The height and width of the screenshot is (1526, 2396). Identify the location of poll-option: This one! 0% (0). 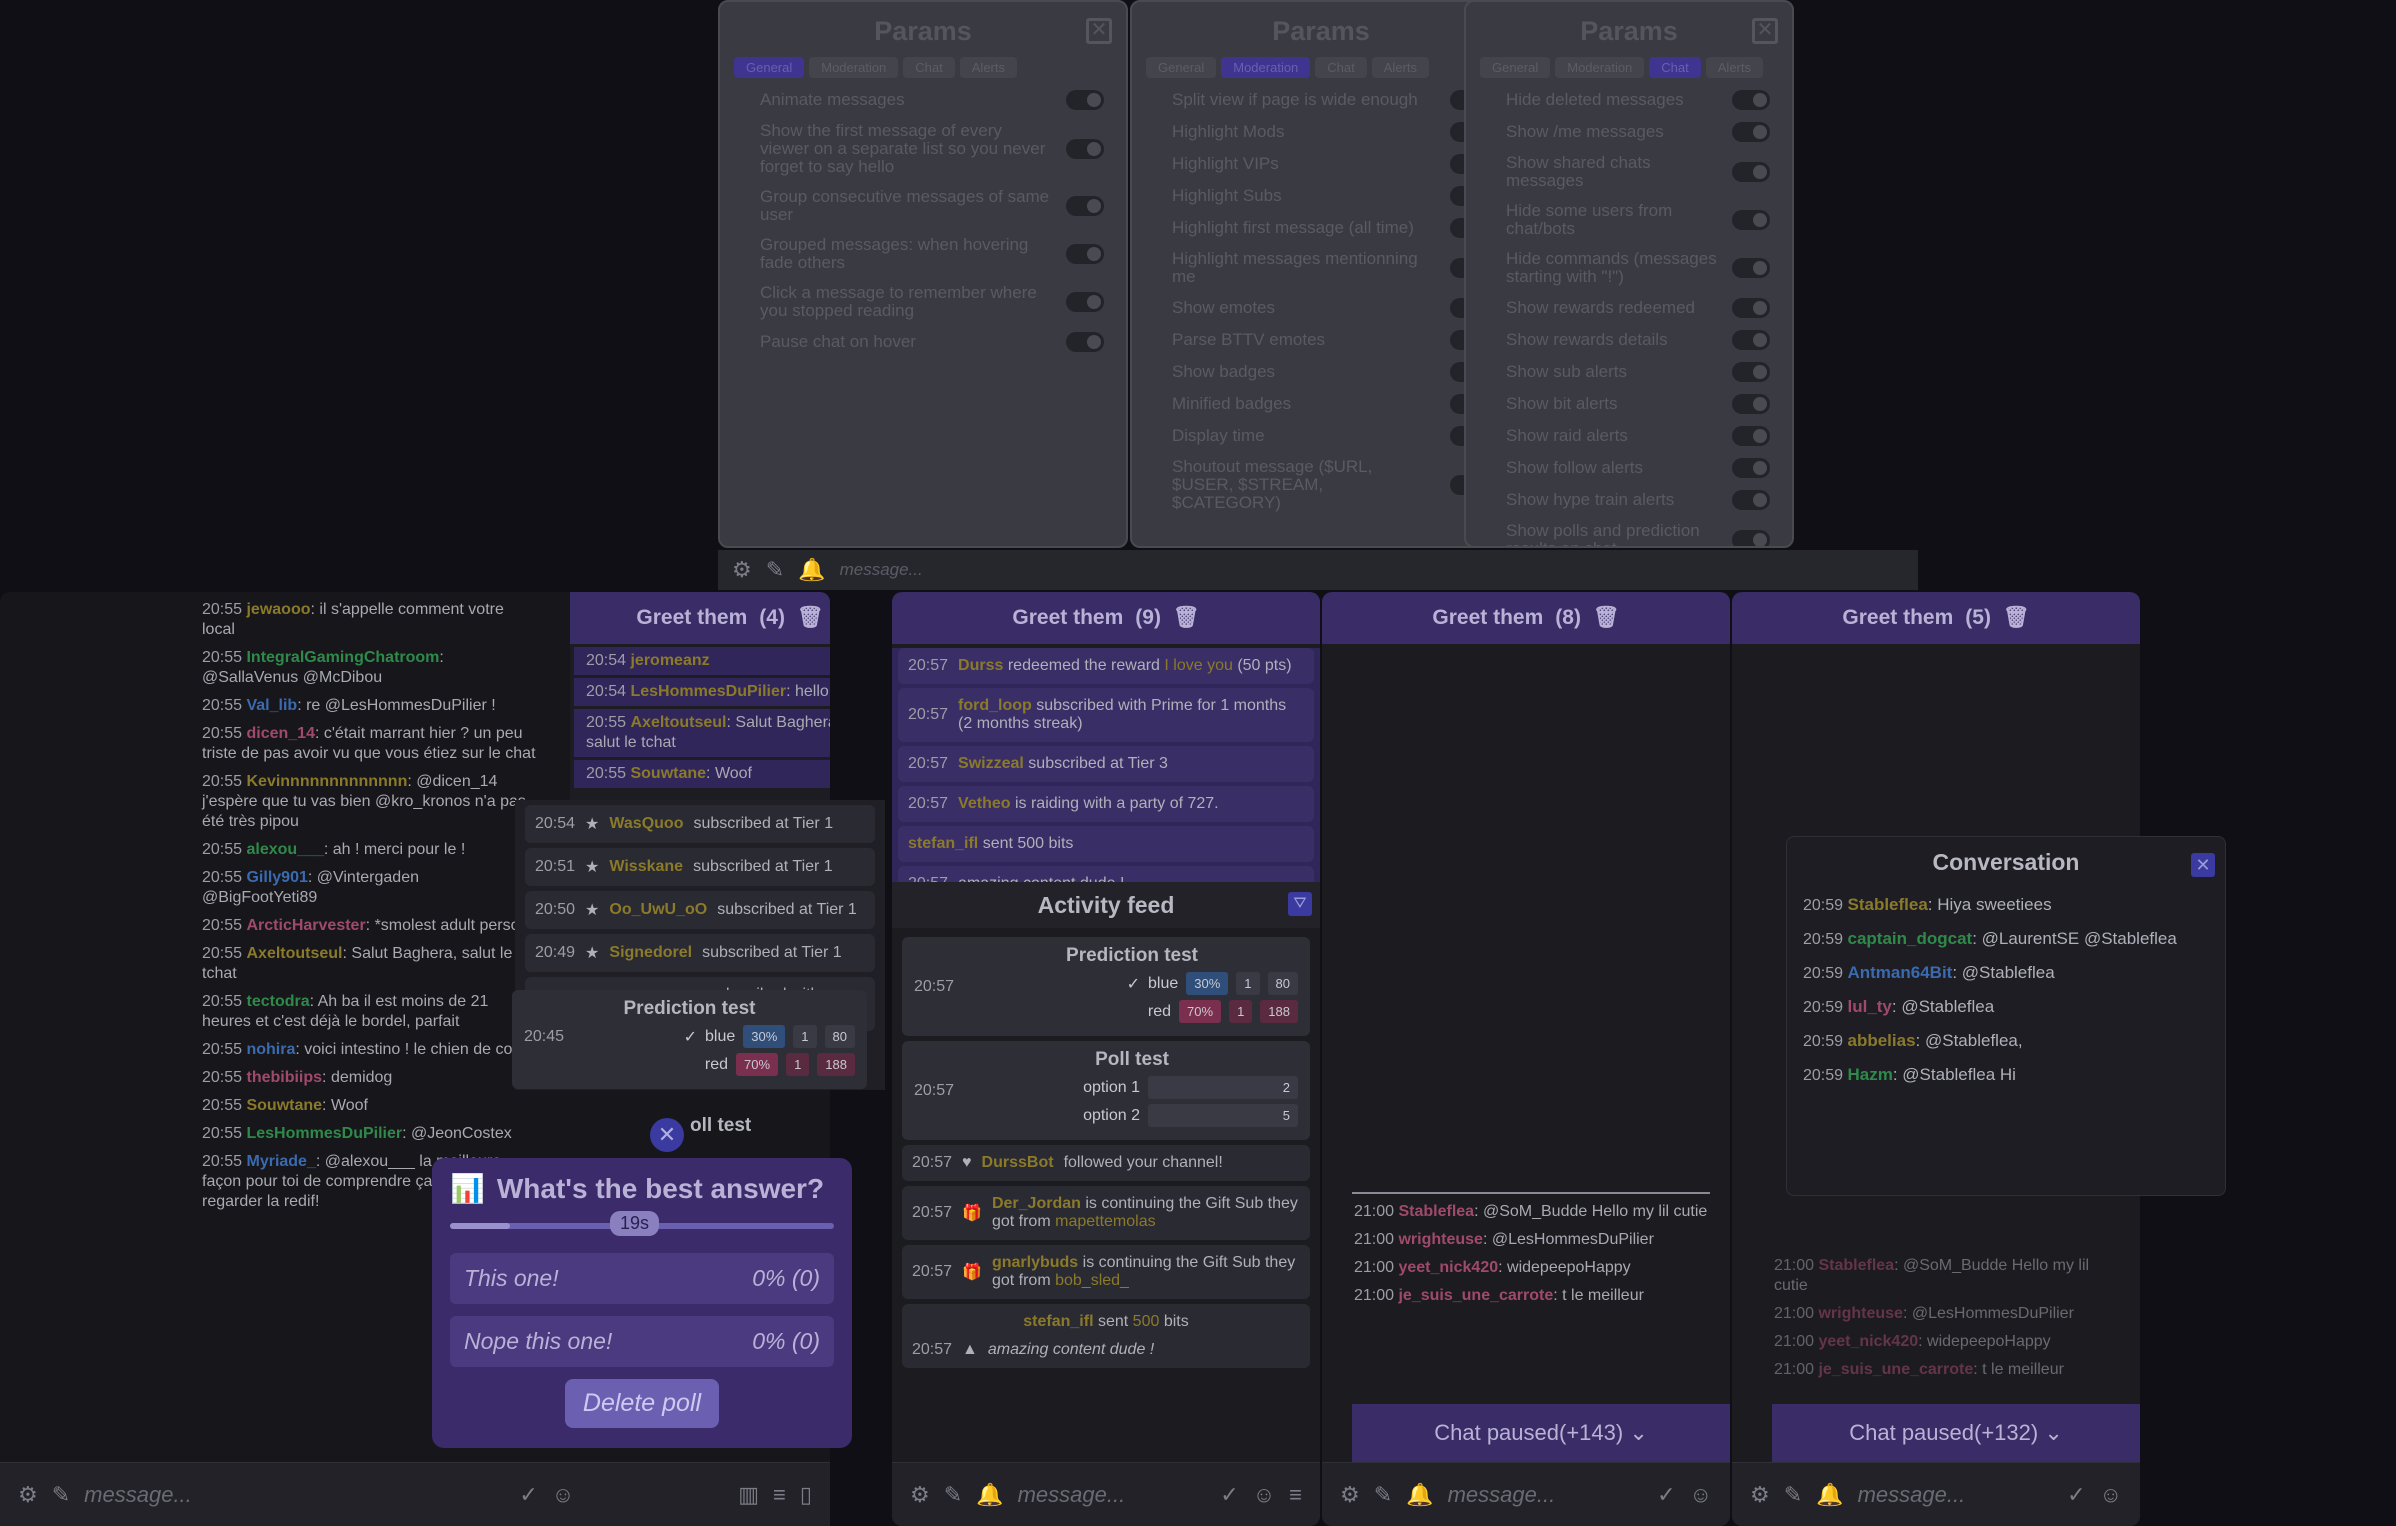
(642, 1278).